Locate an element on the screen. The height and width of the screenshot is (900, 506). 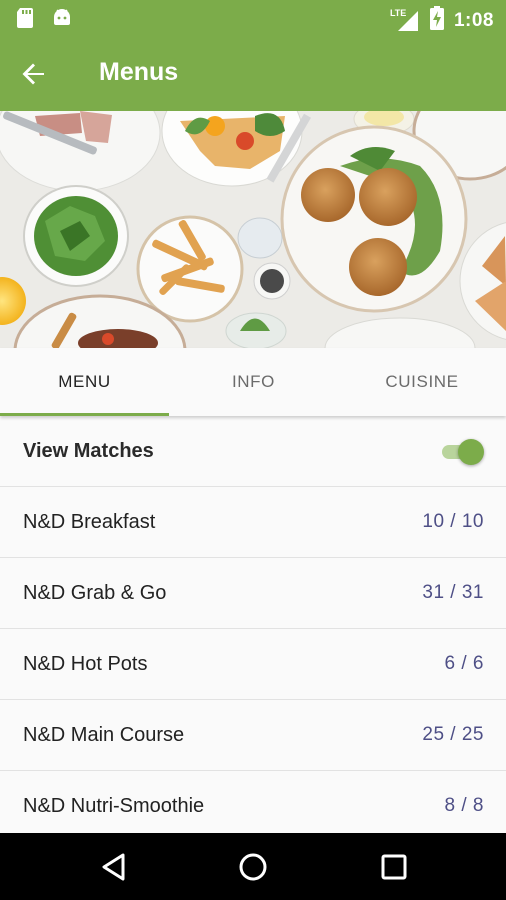
nav-home-button is located at coordinates (253, 867).